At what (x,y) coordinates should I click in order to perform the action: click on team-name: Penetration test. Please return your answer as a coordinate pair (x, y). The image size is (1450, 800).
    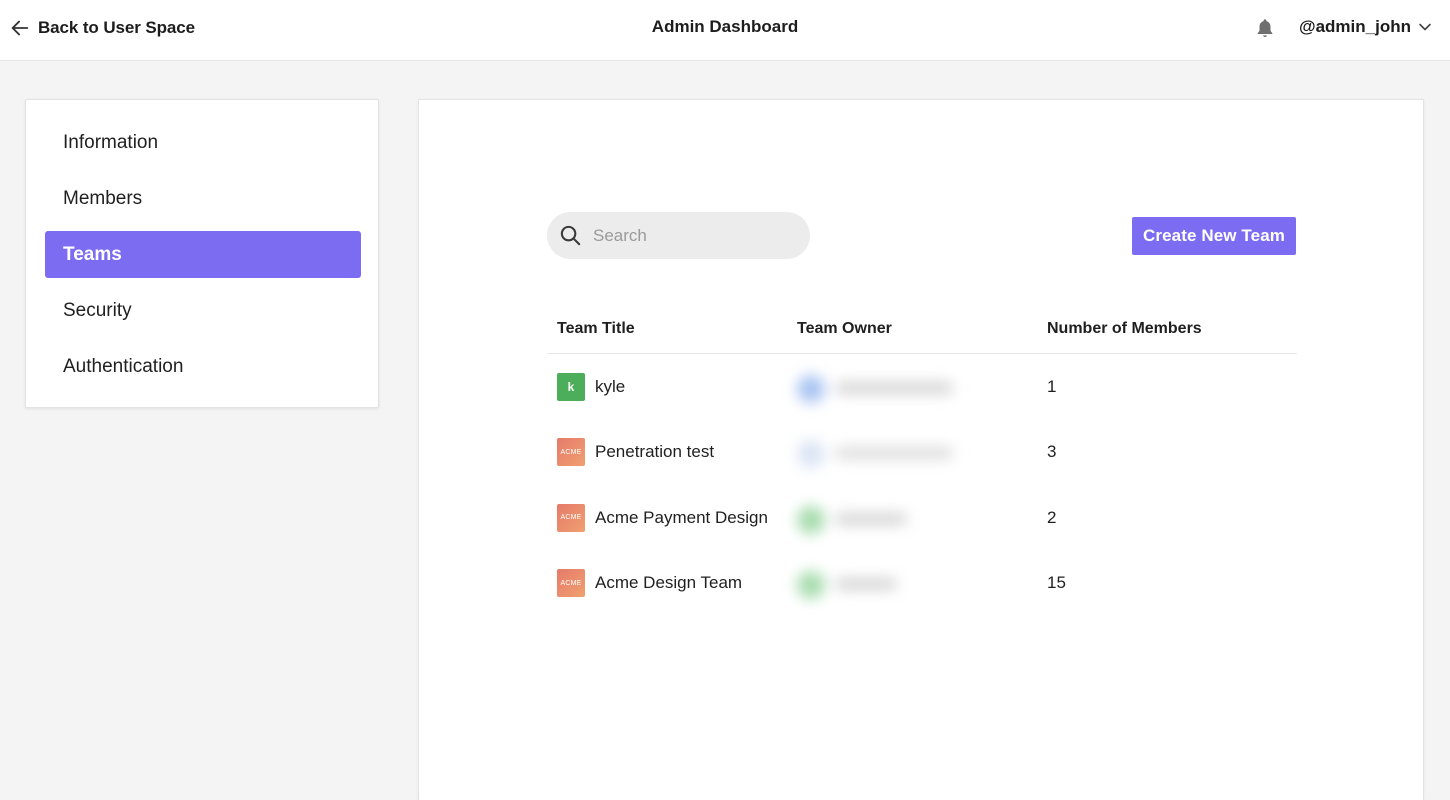
    Looking at the image, I should click on (654, 452).